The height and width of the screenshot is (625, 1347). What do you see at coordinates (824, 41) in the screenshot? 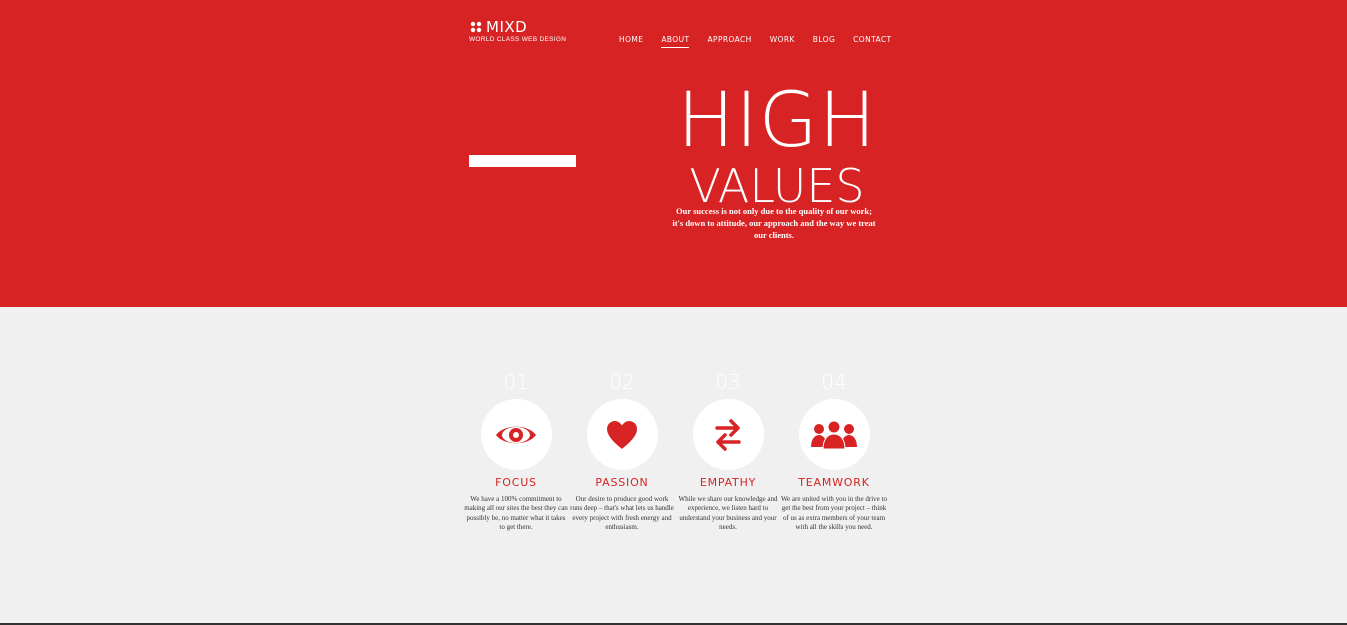
I see `nav-blog: BLOG` at bounding box center [824, 41].